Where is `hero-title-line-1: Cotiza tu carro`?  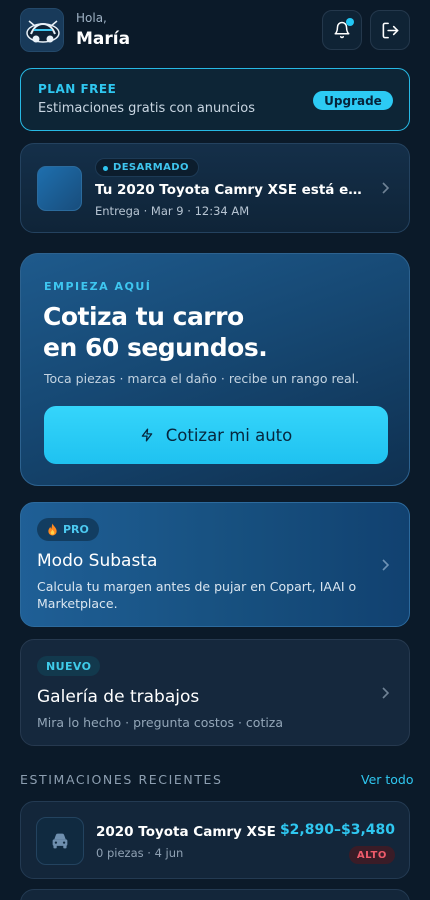
hero-title-line-1: Cotiza tu carro is located at coordinates (143, 316).